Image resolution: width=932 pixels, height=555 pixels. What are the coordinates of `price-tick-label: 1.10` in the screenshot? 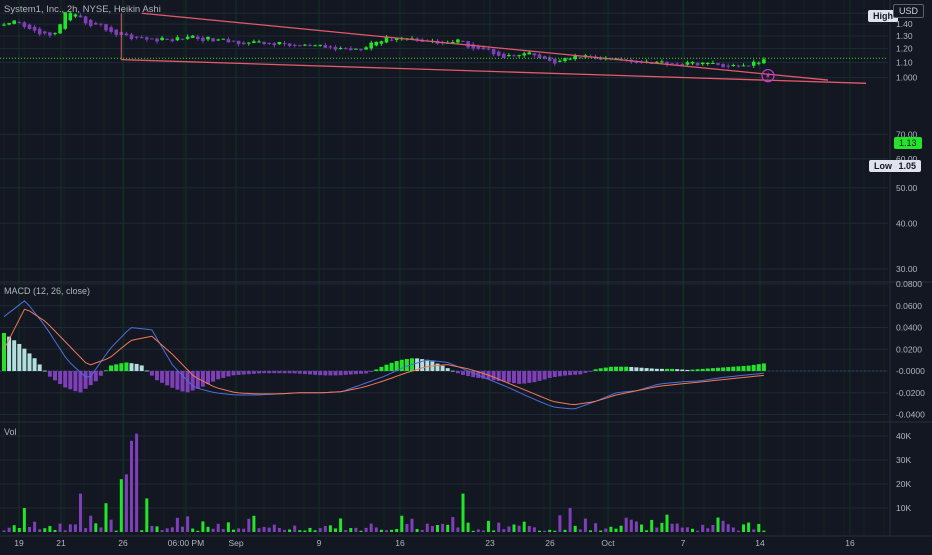 It's located at (904, 63).